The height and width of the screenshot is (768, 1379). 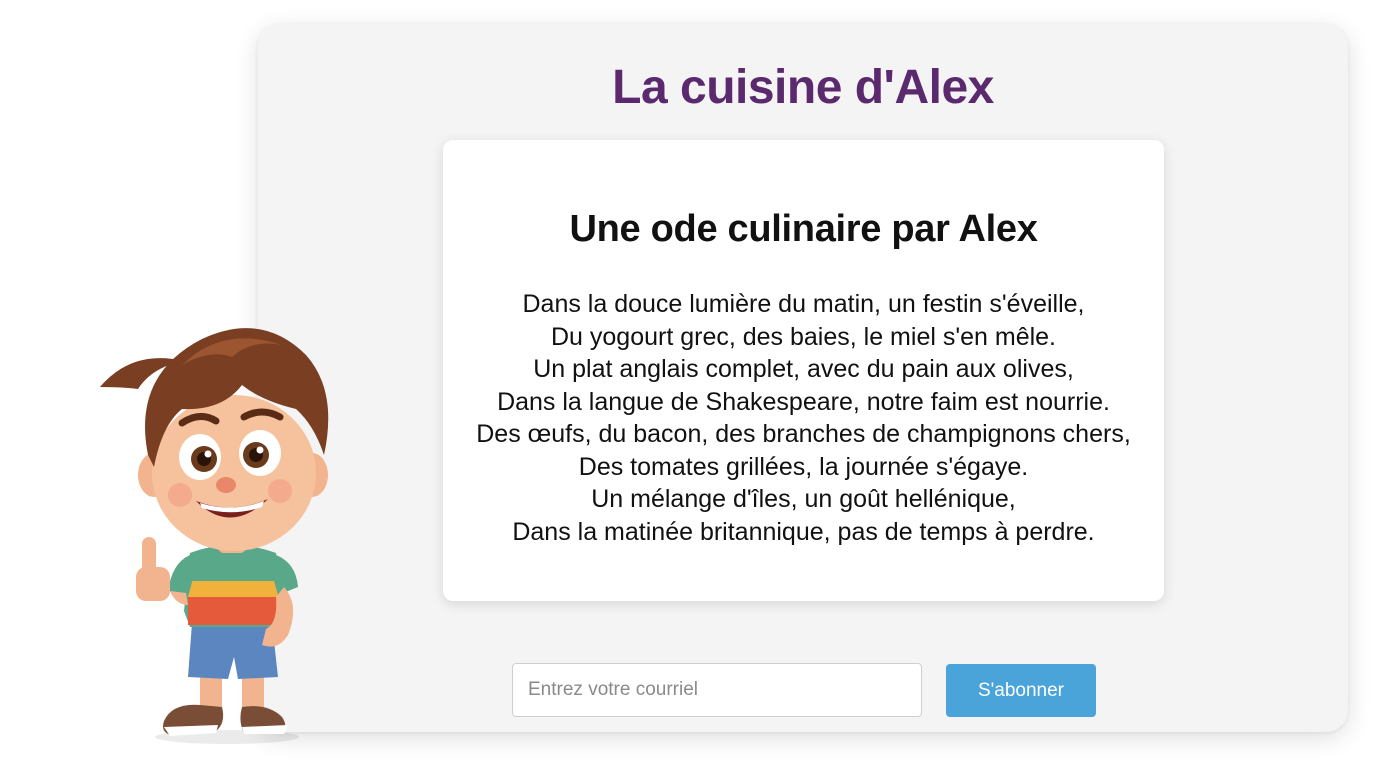 I want to click on cartoon-boy-thumbs-up-icon, so click(x=214, y=536).